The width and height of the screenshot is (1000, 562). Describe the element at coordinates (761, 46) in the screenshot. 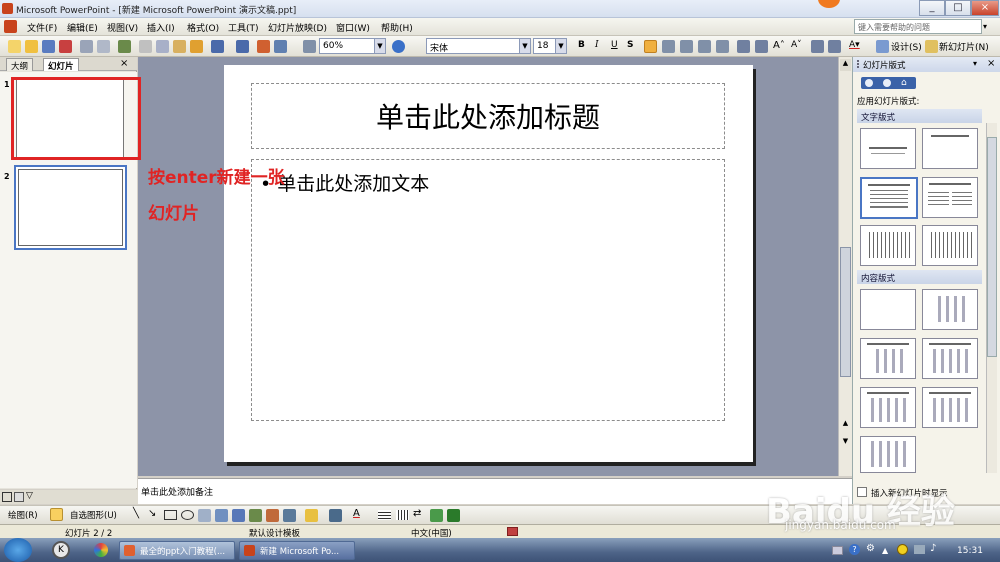

I see `bullets-icon` at that location.